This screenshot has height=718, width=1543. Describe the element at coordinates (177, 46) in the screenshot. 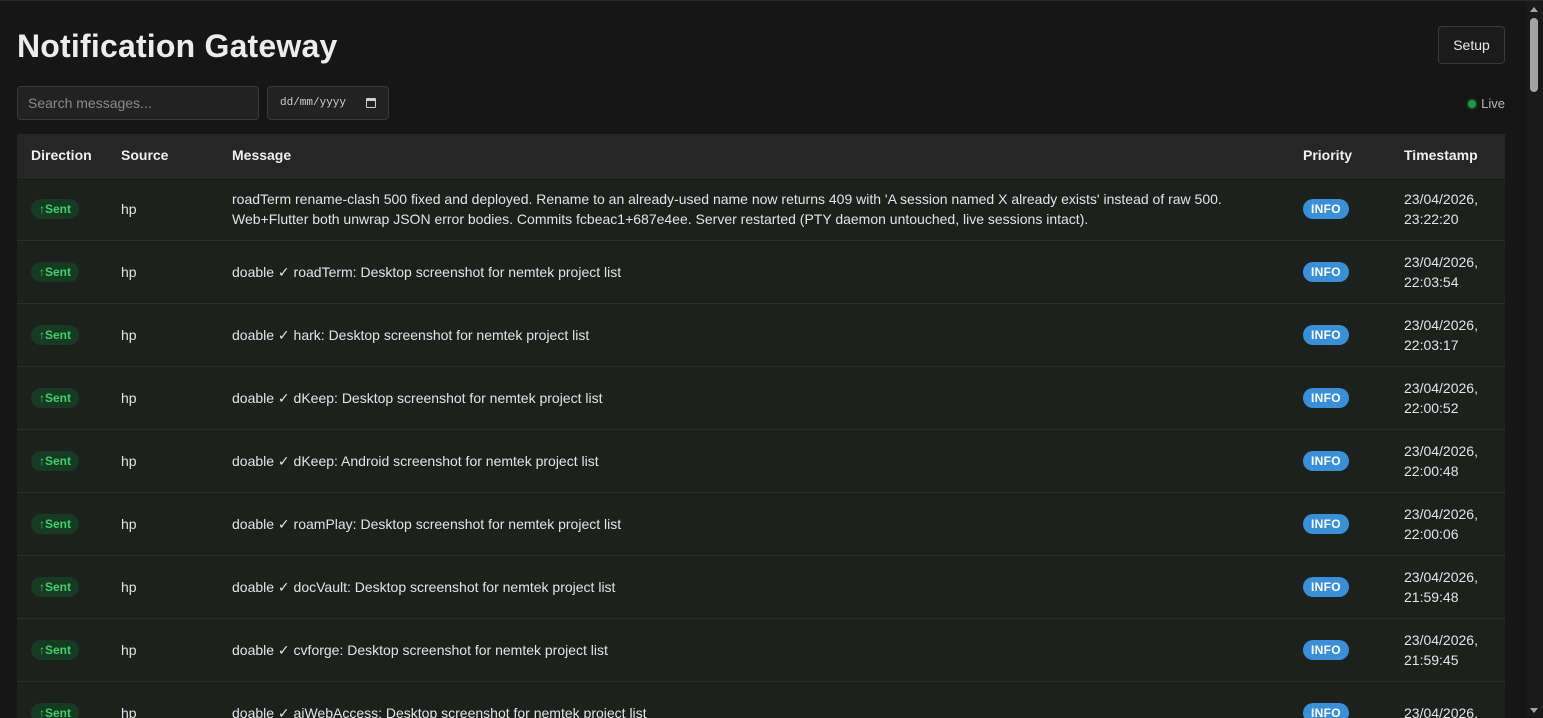

I see `page-title: Notification Gateway` at that location.